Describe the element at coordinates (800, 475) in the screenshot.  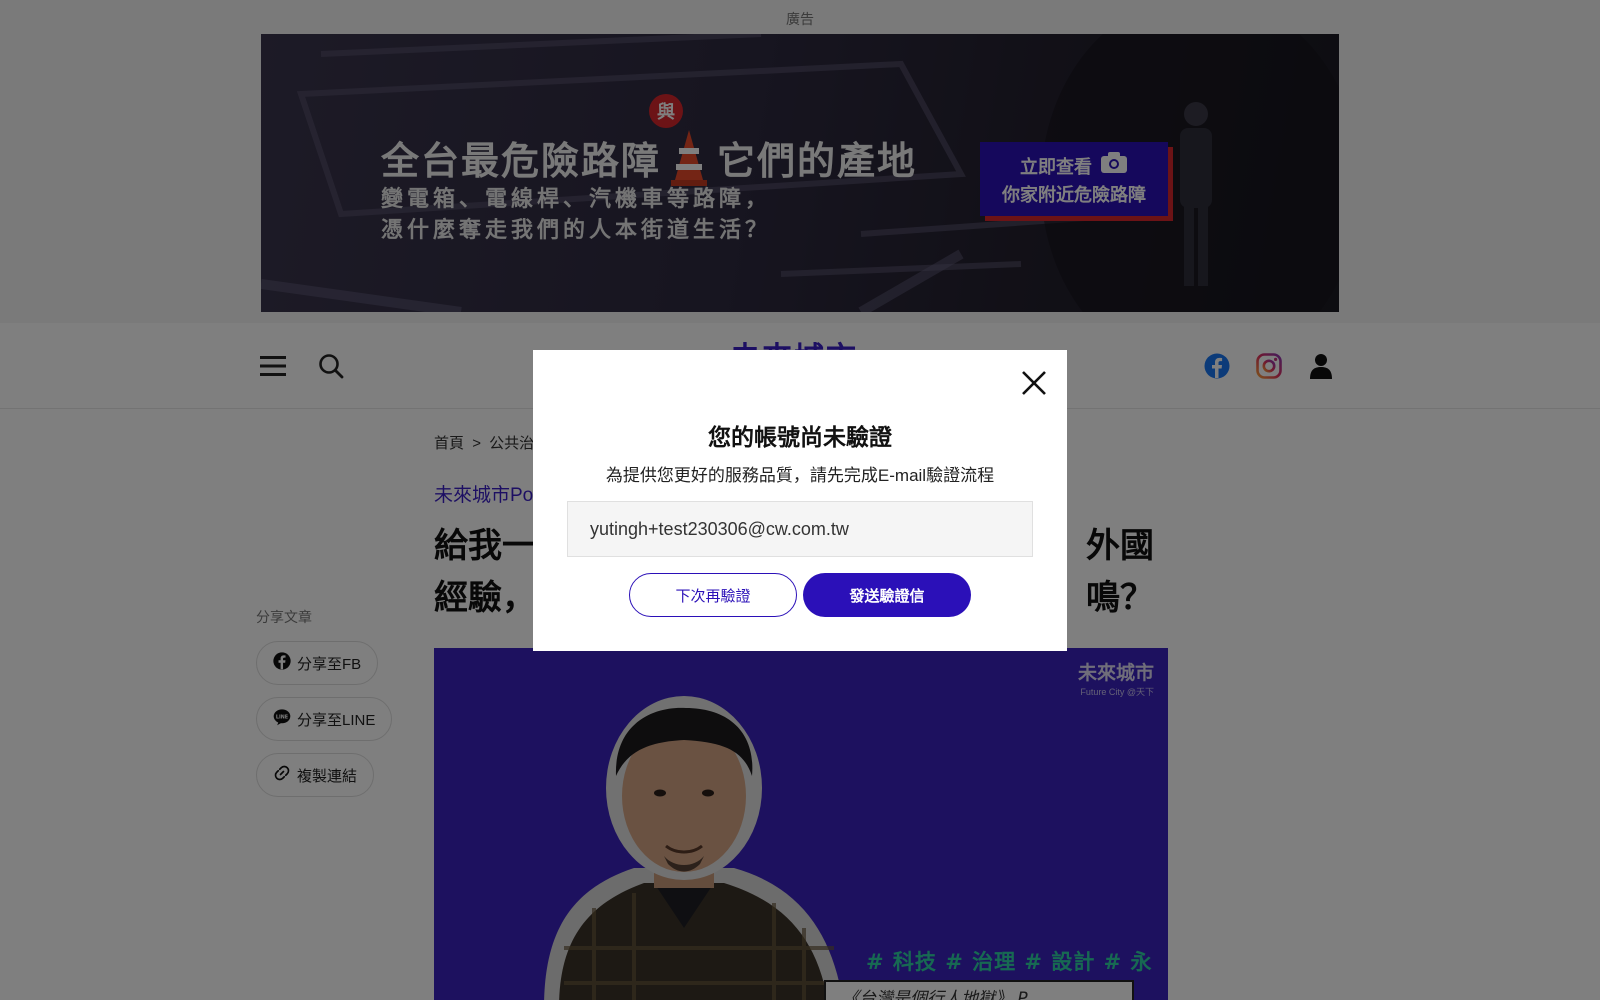
I see `modal-description: 為提供您更好的服務品質，請先完成E-mail驗證流程` at that location.